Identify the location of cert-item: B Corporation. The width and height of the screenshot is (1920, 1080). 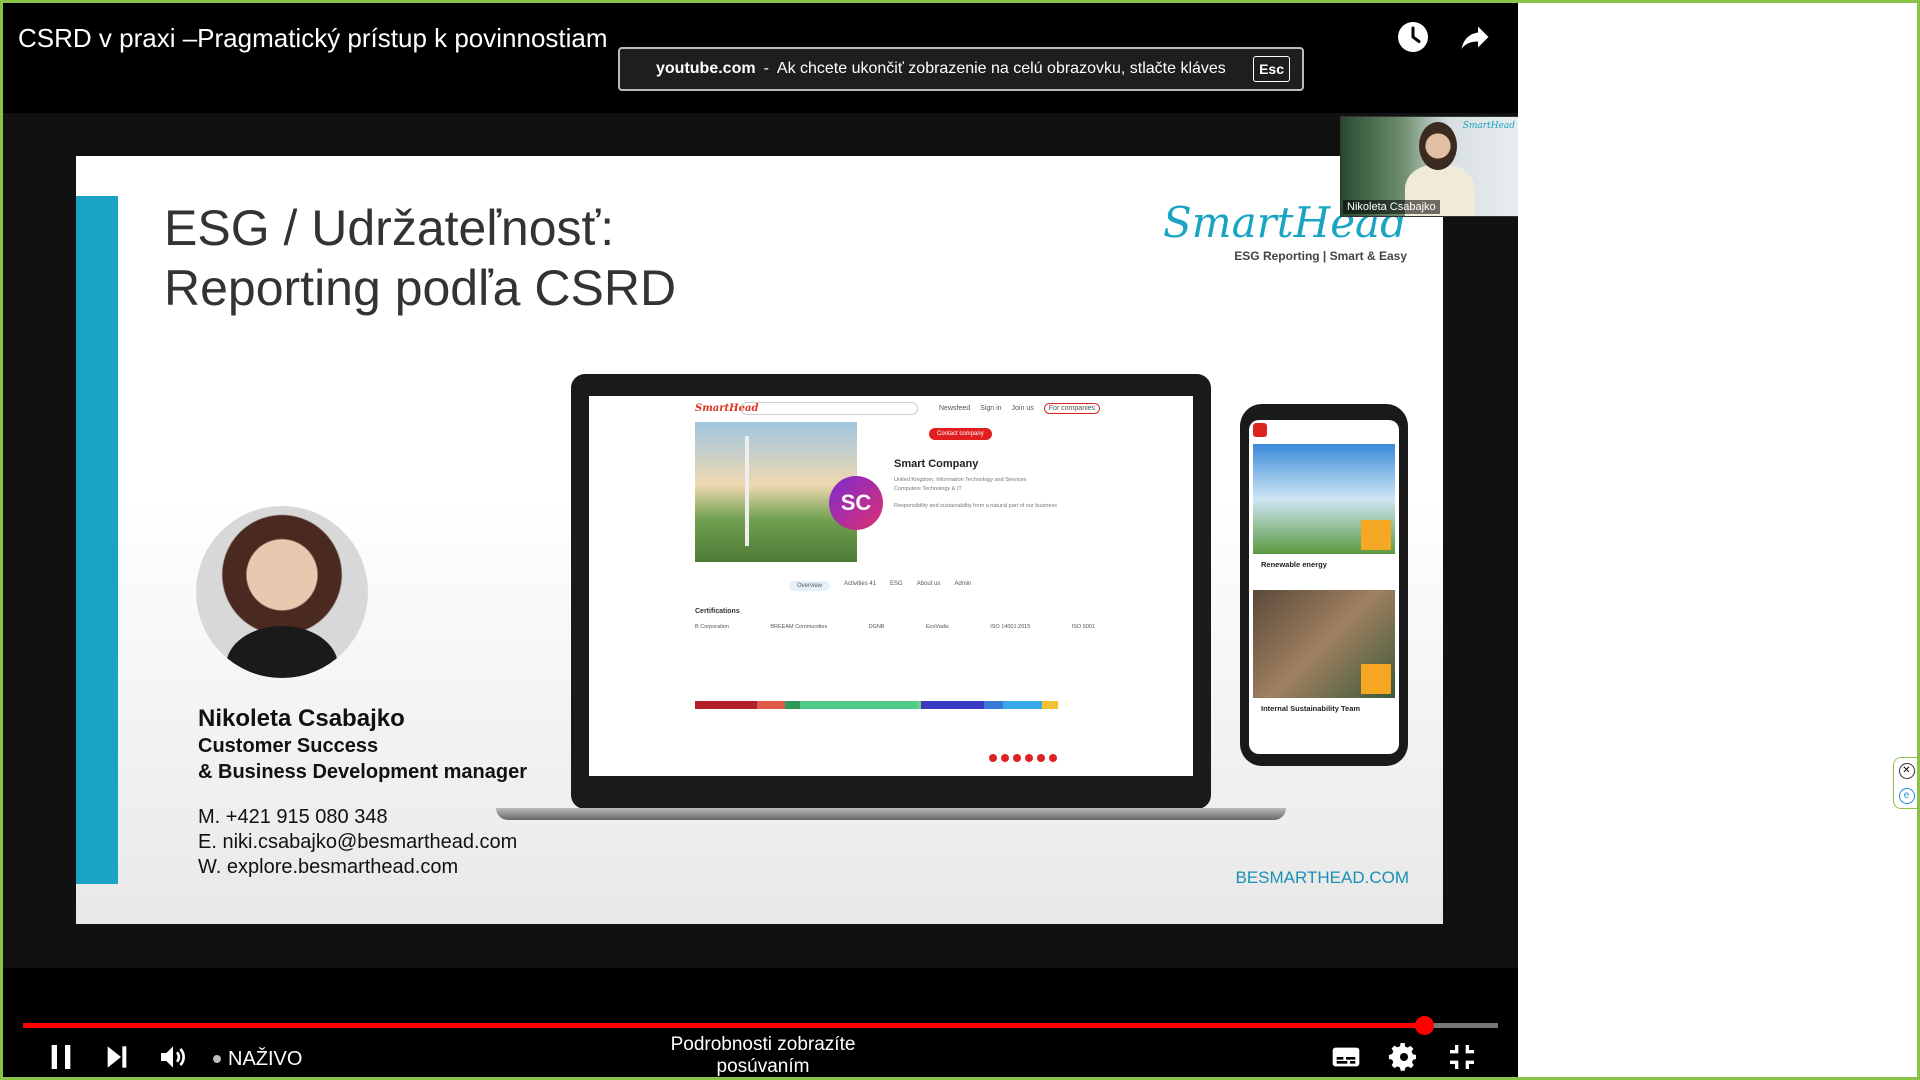
(712, 627).